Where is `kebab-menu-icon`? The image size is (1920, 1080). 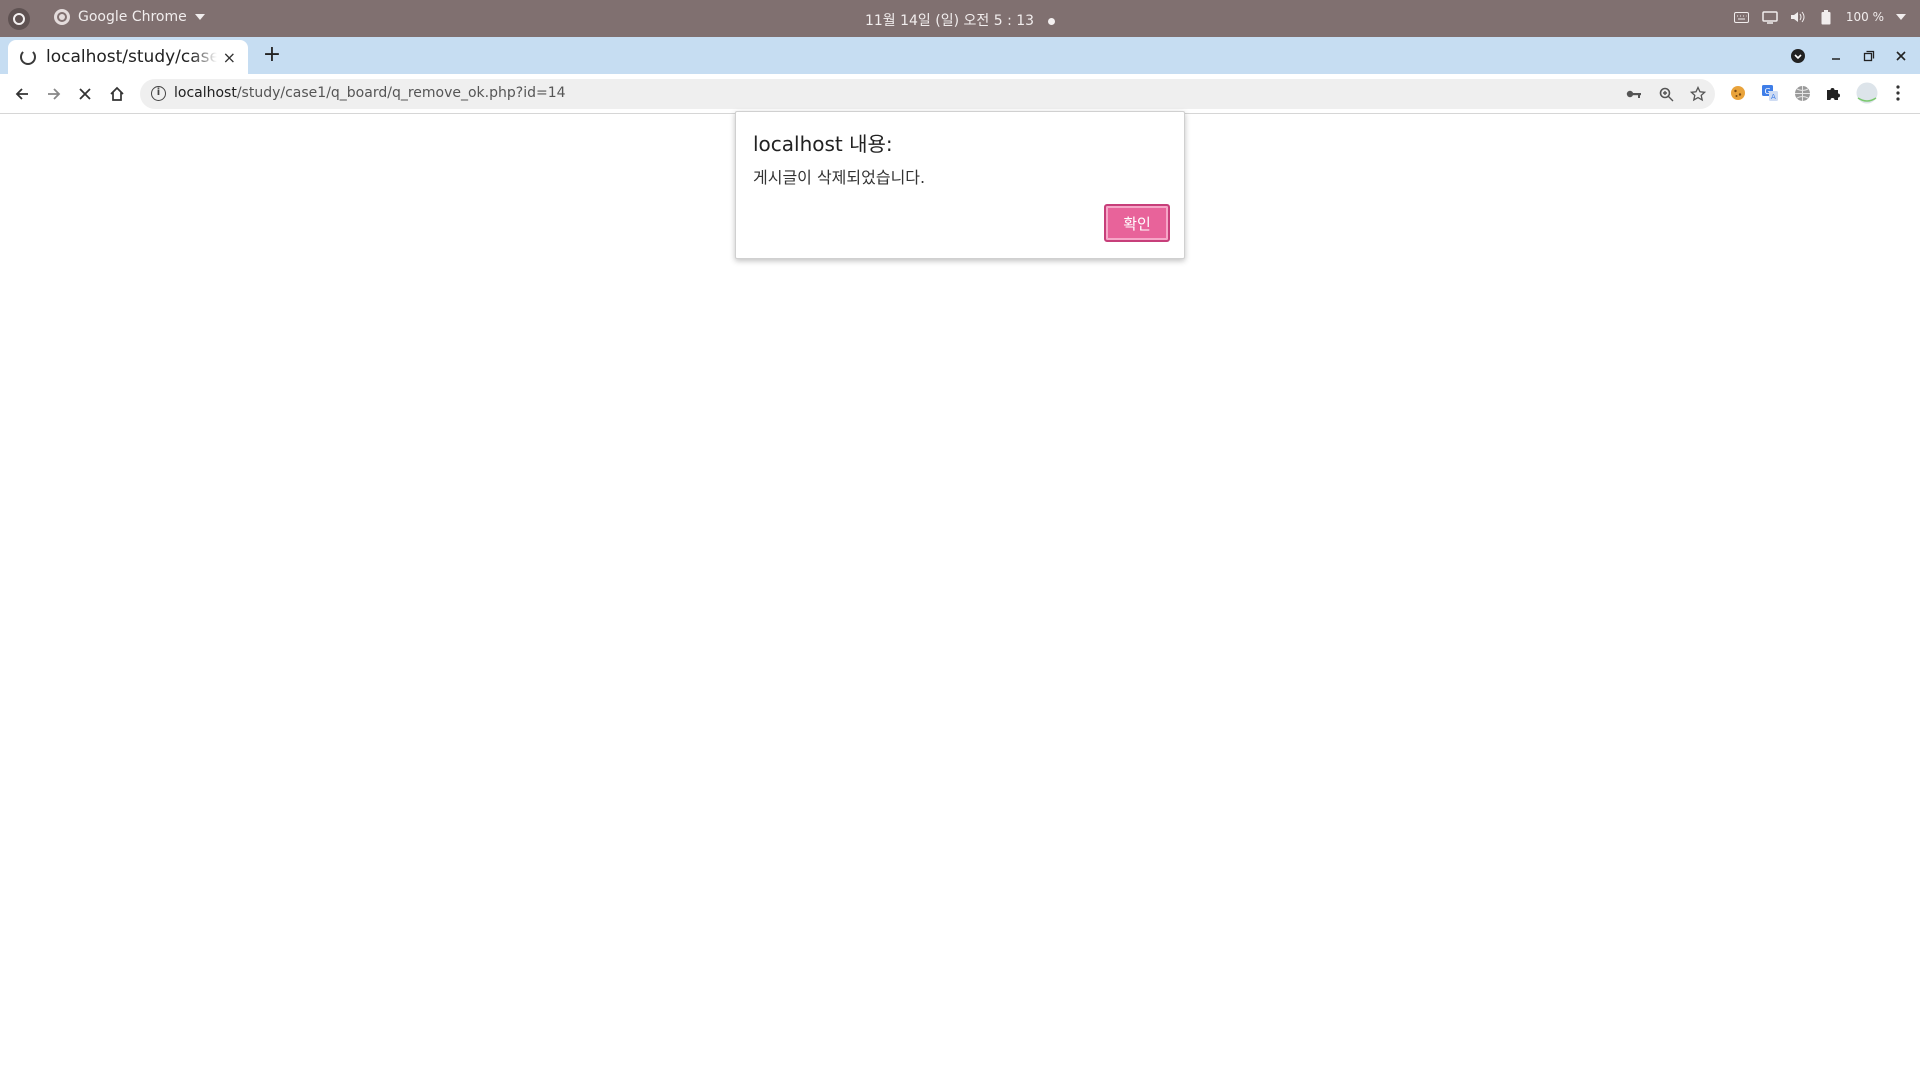
kebab-menu-icon is located at coordinates (1898, 93).